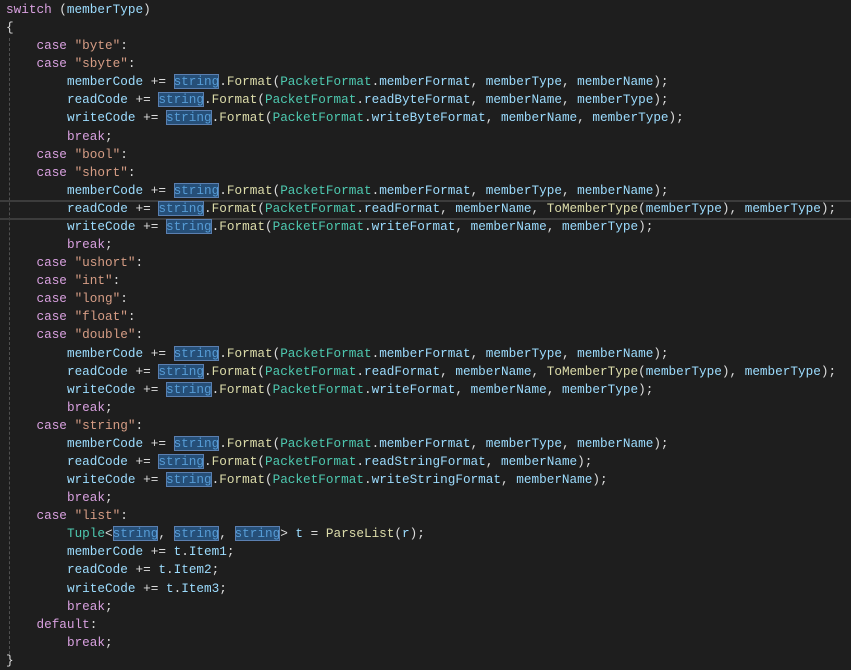 The image size is (851, 670). I want to click on code-line: case "bool":, so click(81, 155).